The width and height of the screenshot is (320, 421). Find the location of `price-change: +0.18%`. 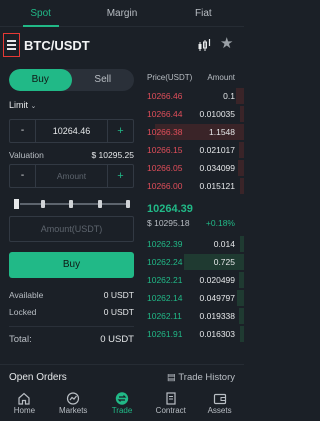

price-change: +0.18% is located at coordinates (220, 223).